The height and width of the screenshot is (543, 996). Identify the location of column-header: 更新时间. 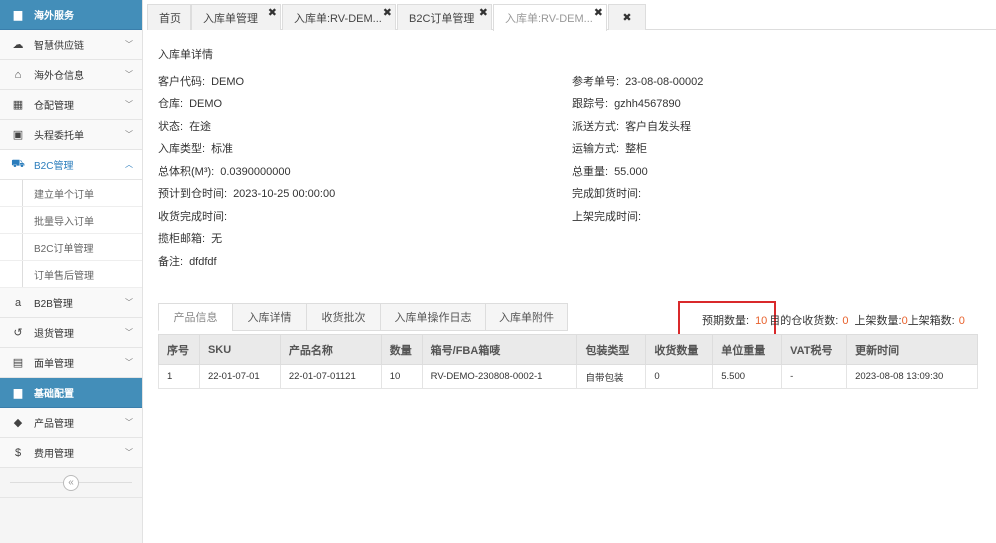
(912, 349).